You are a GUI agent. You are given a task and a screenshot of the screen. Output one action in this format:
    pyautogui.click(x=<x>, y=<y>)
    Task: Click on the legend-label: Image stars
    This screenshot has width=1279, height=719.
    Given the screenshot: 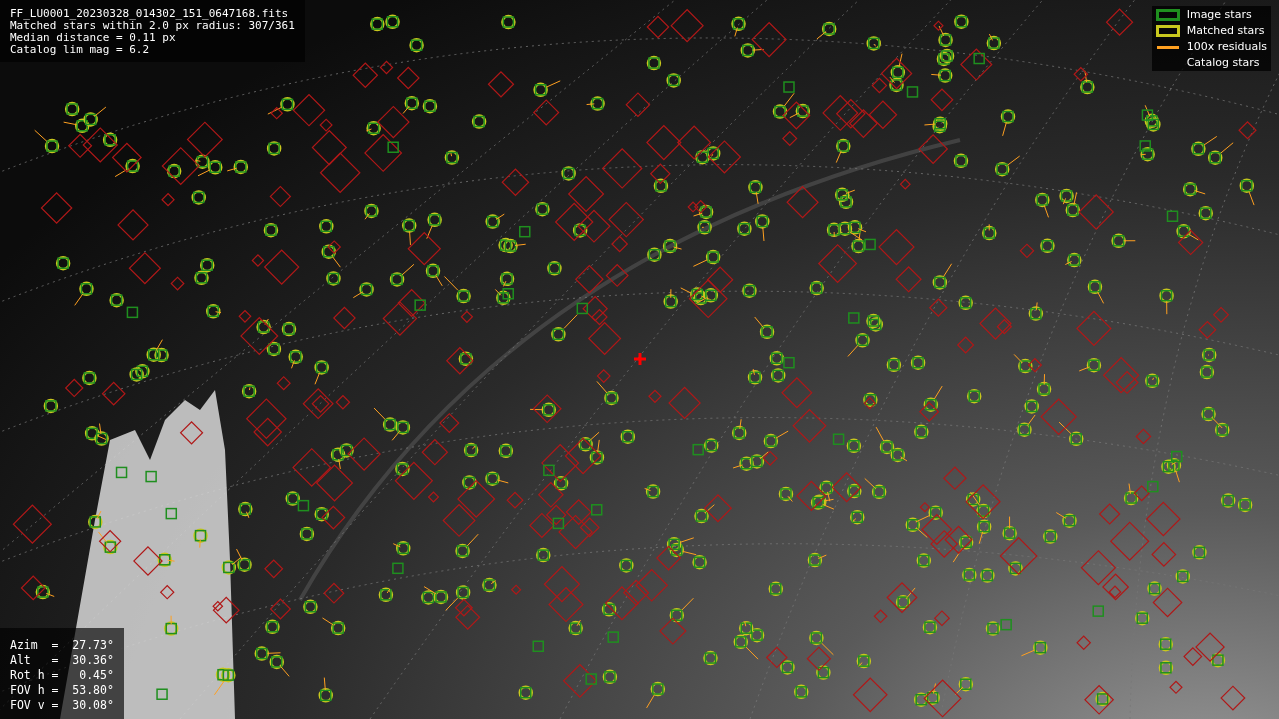 What is the action you would take?
    pyautogui.click(x=1219, y=14)
    